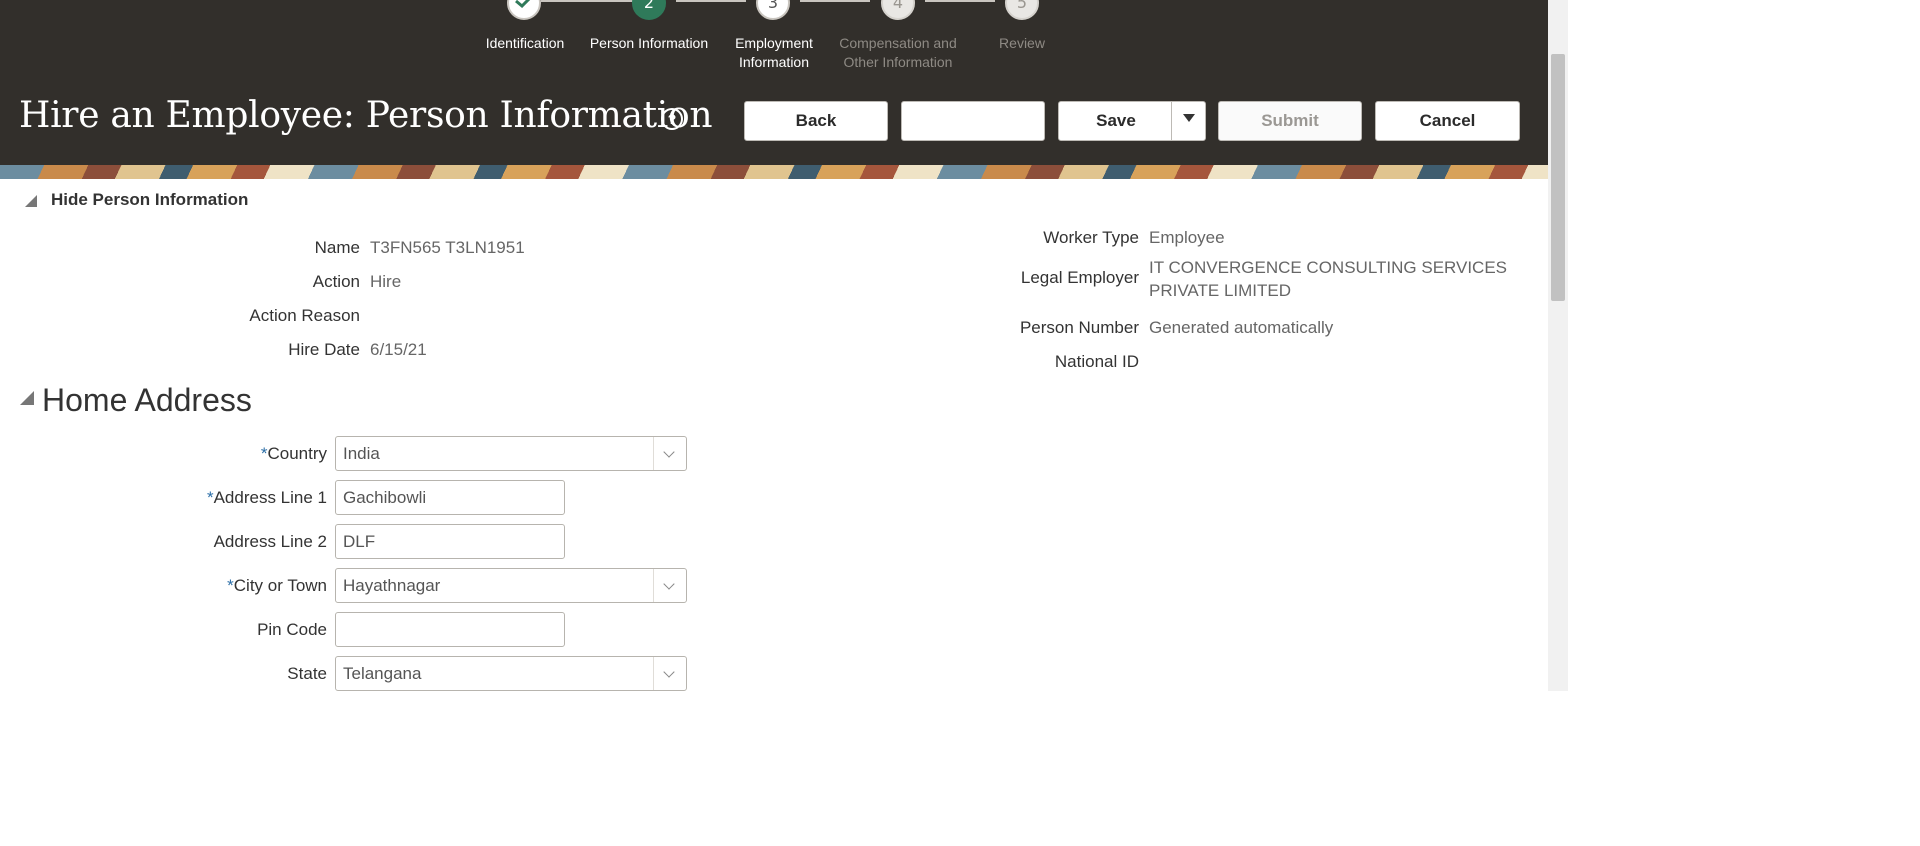 The image size is (1920, 846). What do you see at coordinates (1220, 290) in the screenshot?
I see `legal-employer-line: PRIVATE LIMITED` at bounding box center [1220, 290].